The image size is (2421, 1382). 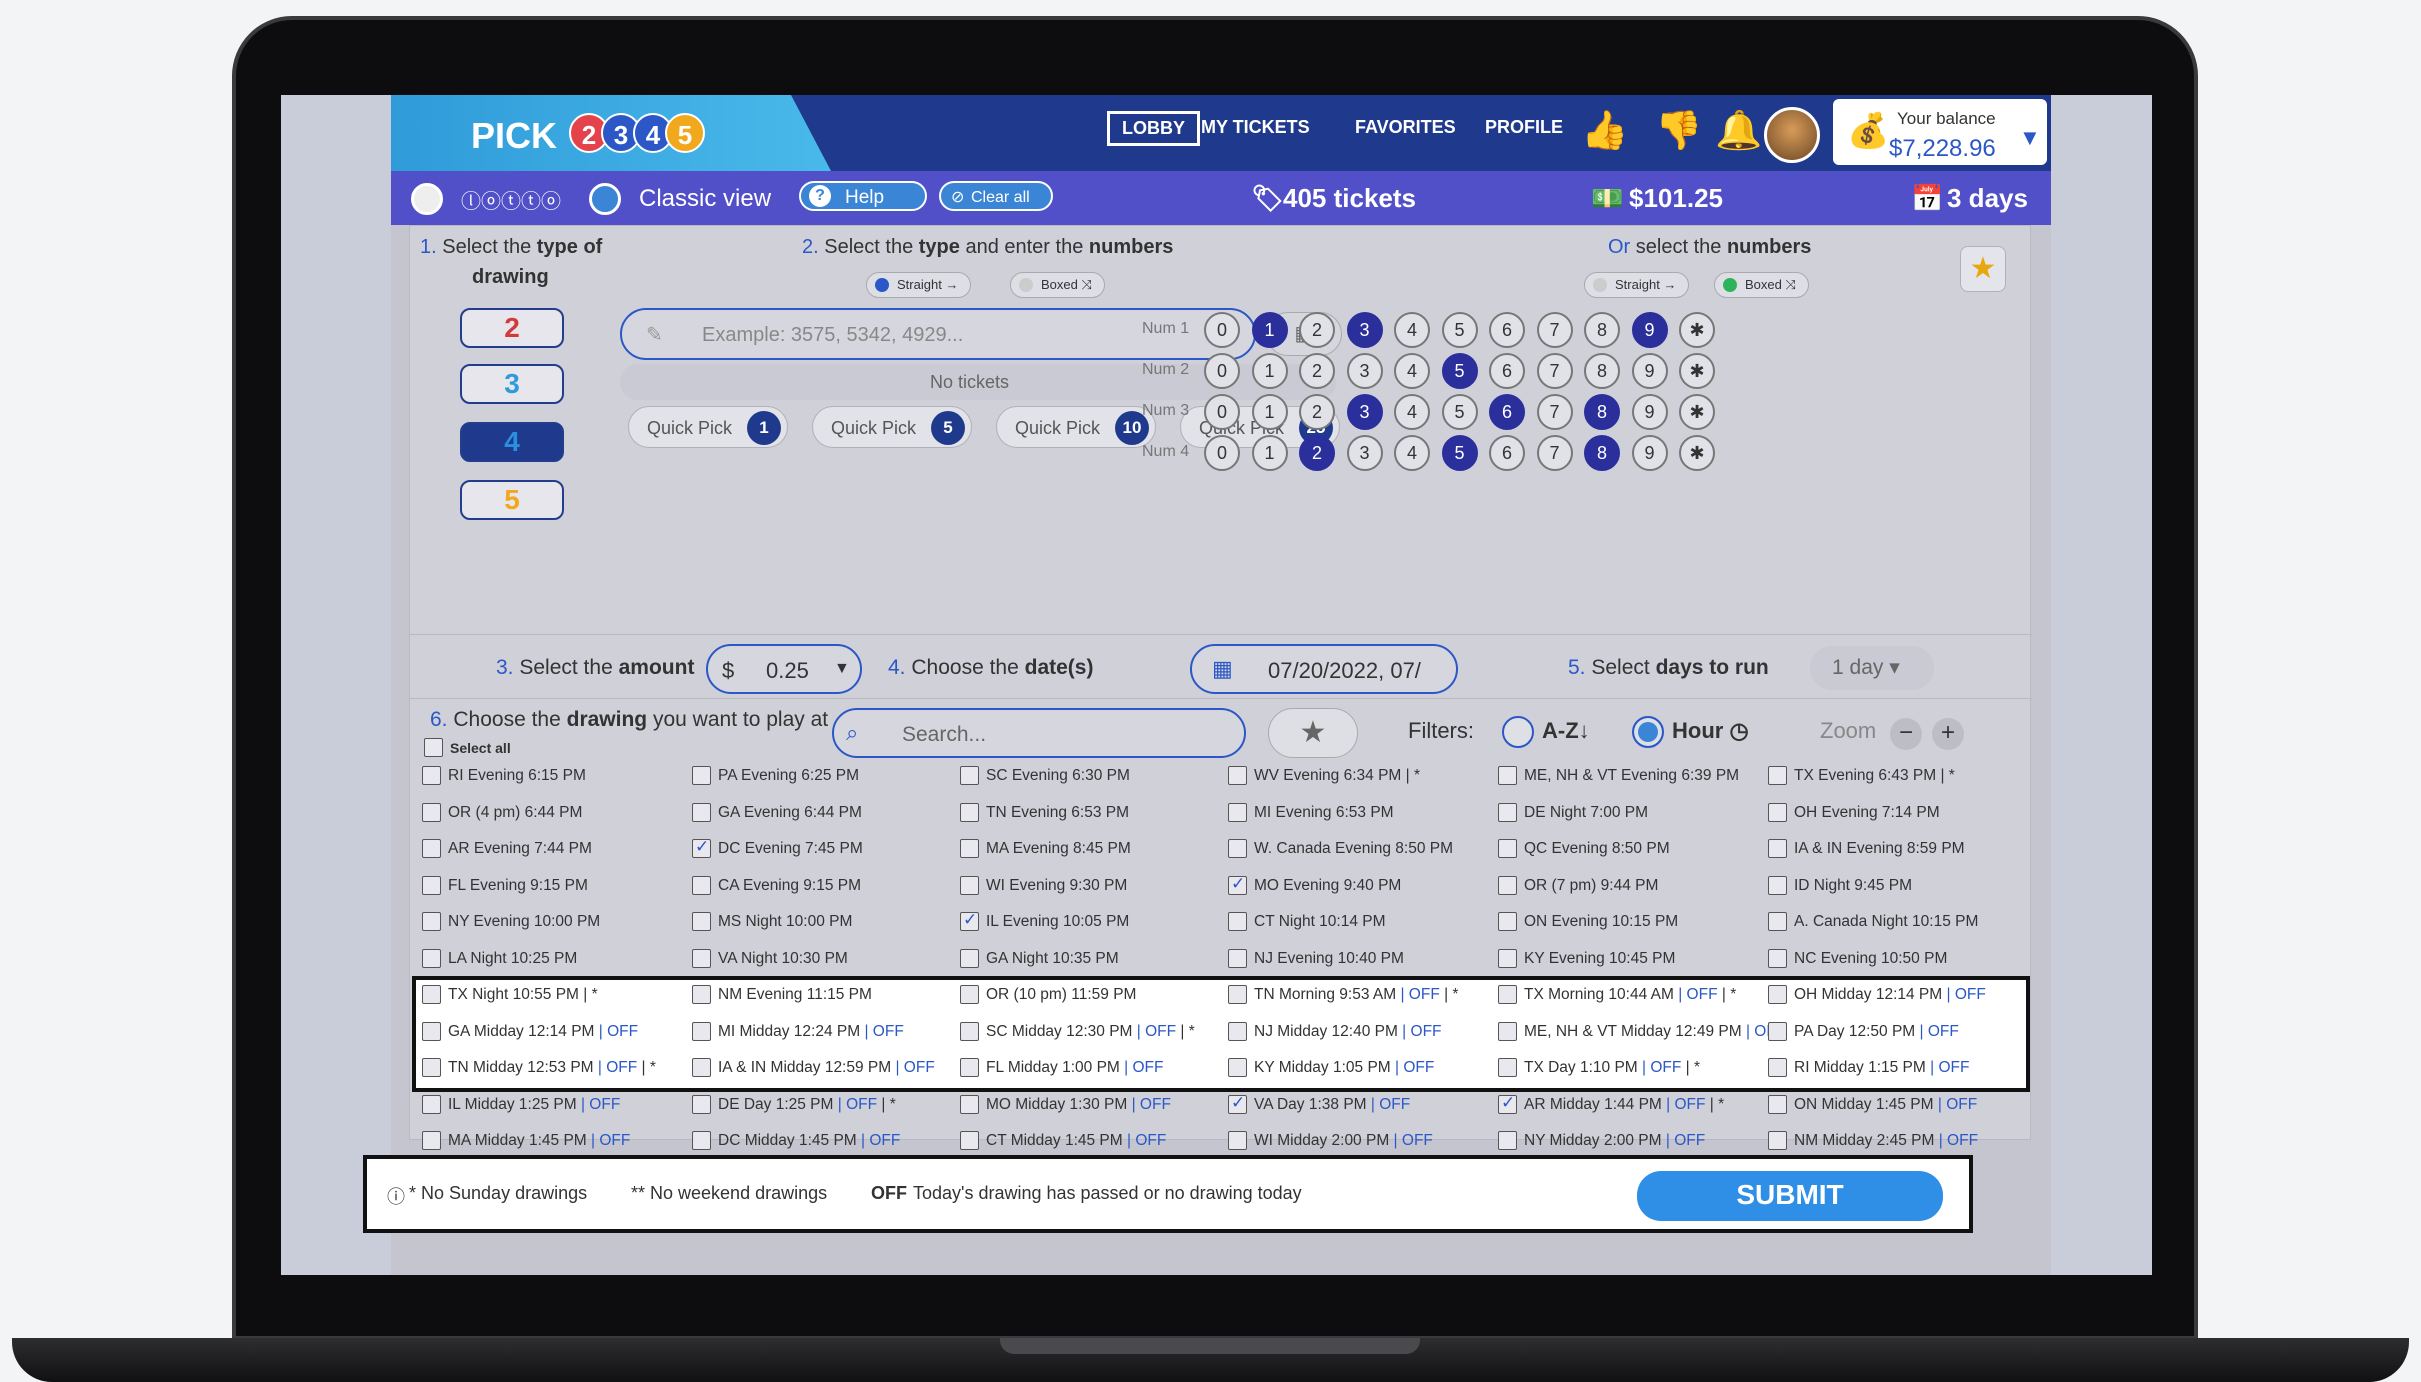 What do you see at coordinates (512, 442) in the screenshot?
I see `pick4-button: 4` at bounding box center [512, 442].